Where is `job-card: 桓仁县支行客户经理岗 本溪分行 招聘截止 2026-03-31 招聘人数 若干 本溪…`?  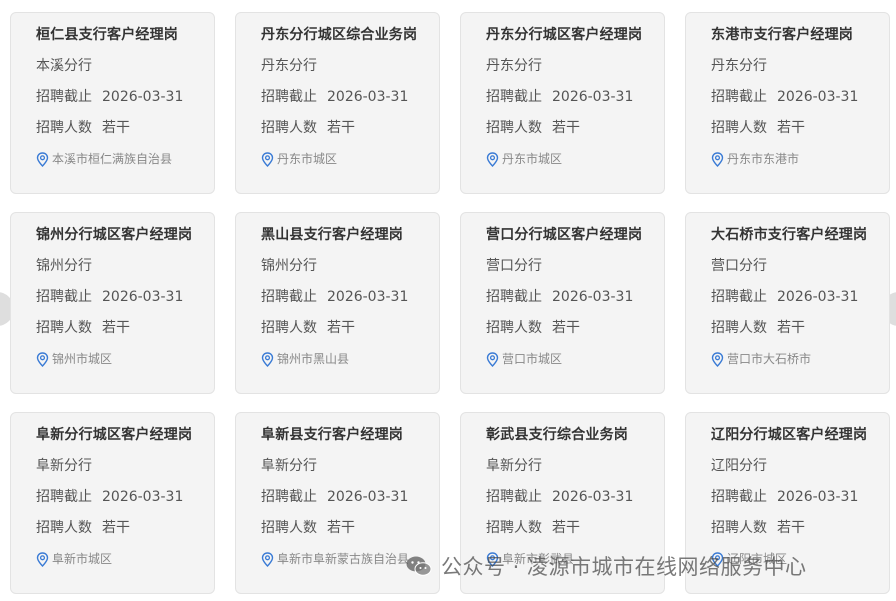 job-card: 桓仁县支行客户经理岗 本溪分行 招聘截止 2026-03-31 招聘人数 若干 本溪… is located at coordinates (112, 103).